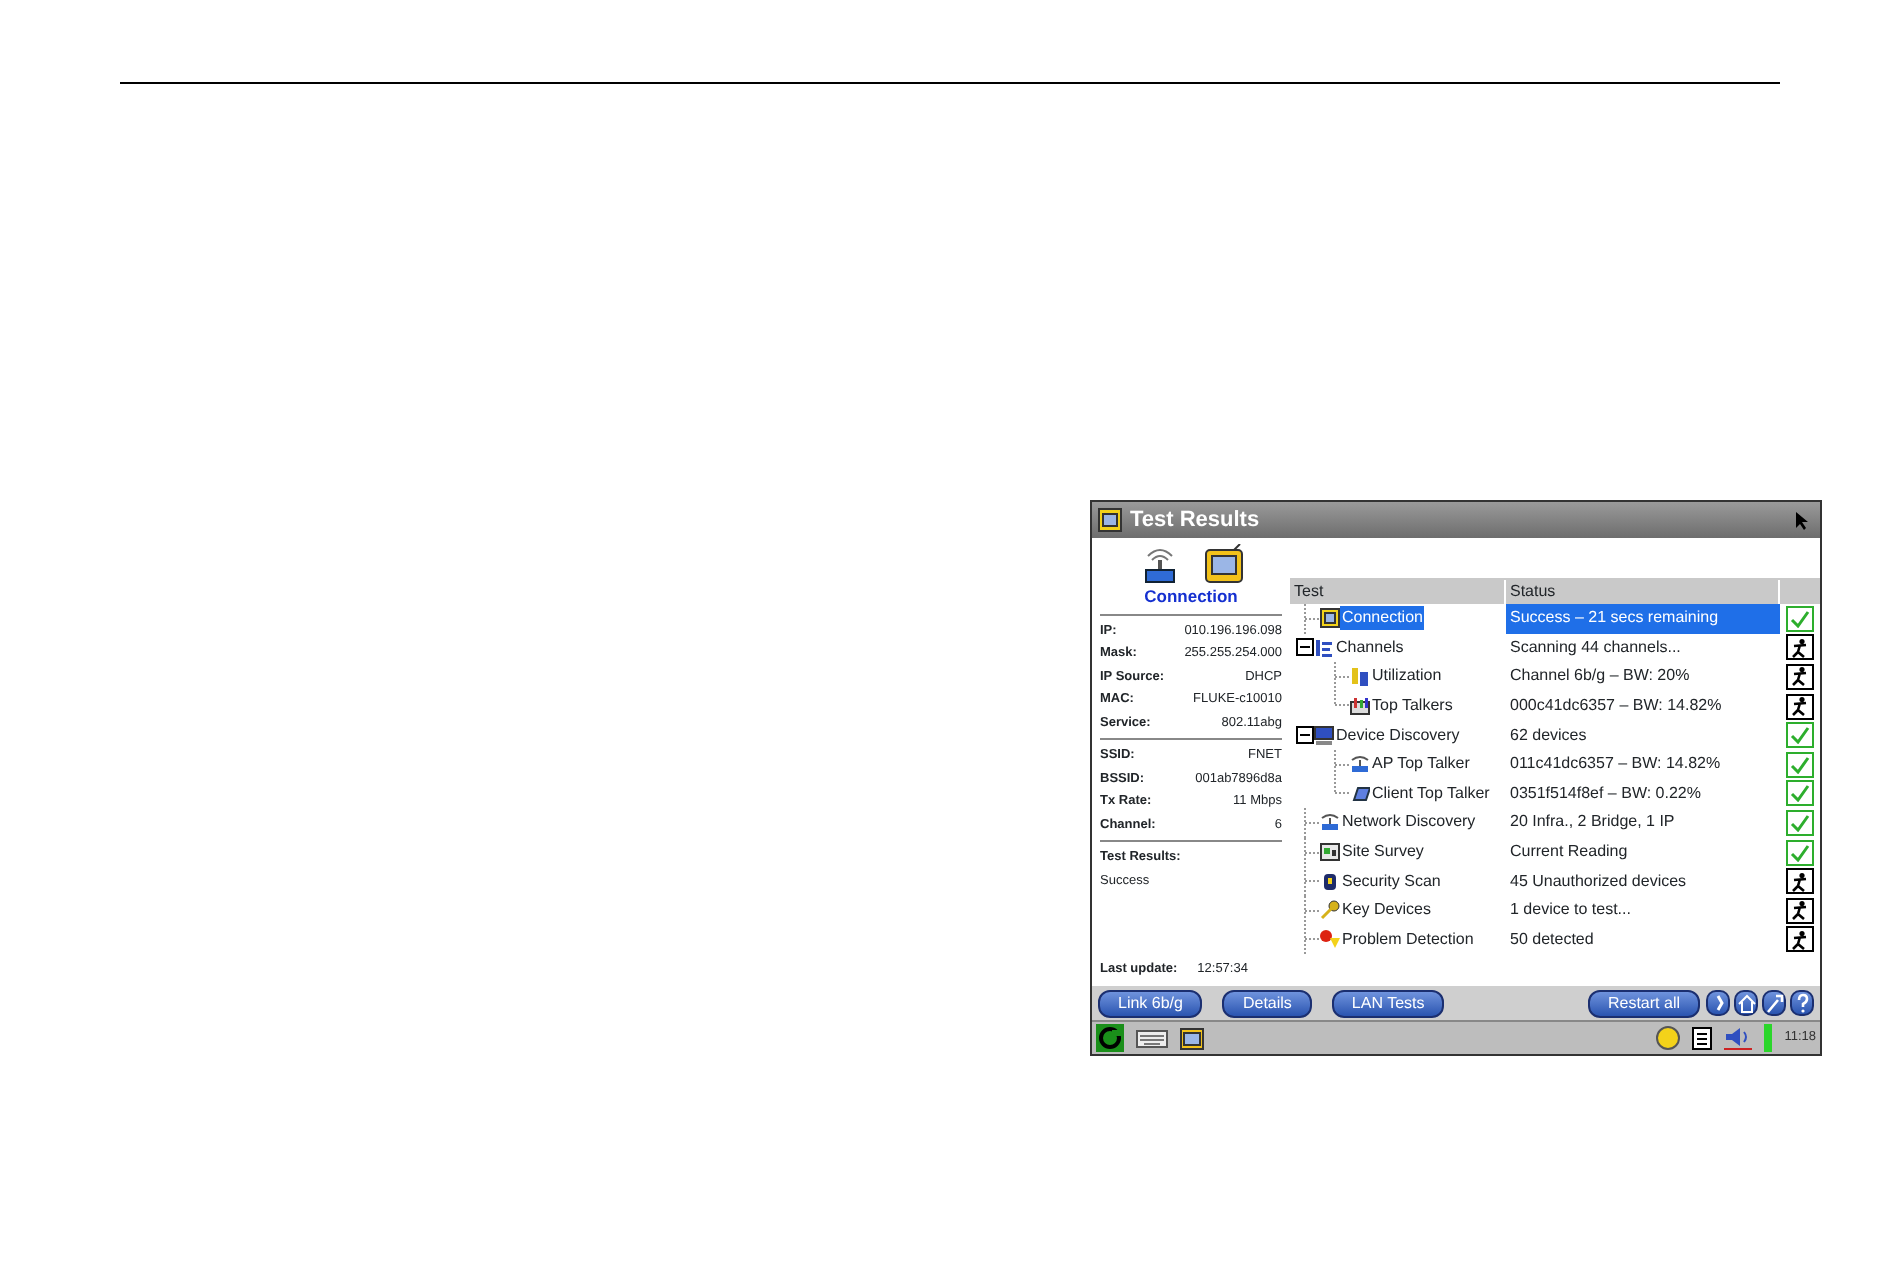  I want to click on tree-item: Security Scan, so click(1391, 881).